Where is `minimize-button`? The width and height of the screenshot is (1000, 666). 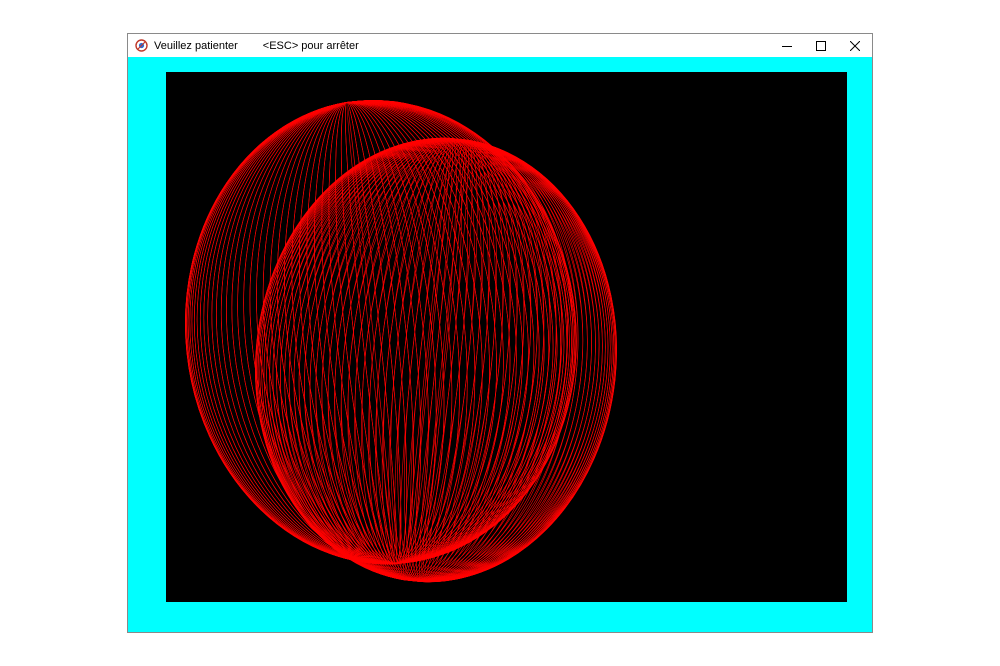 minimize-button is located at coordinates (787, 45).